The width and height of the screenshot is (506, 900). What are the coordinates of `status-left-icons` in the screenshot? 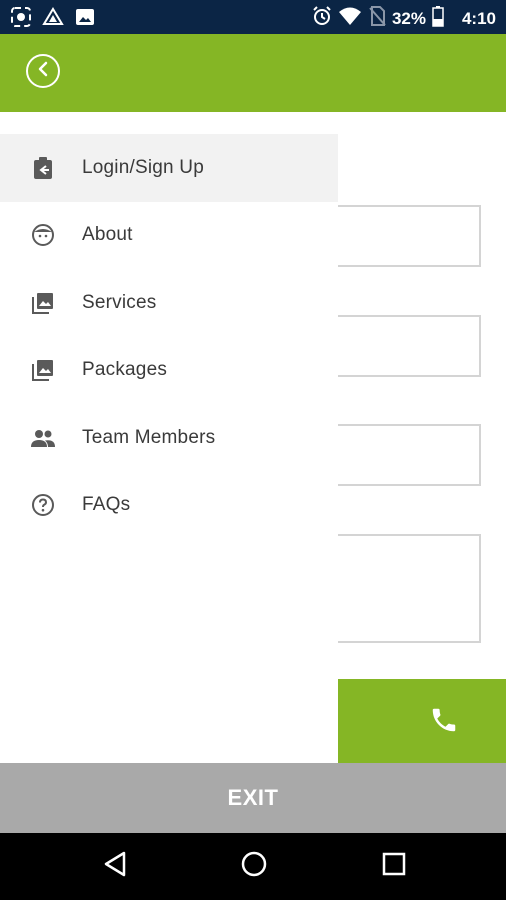 It's located at (53, 19).